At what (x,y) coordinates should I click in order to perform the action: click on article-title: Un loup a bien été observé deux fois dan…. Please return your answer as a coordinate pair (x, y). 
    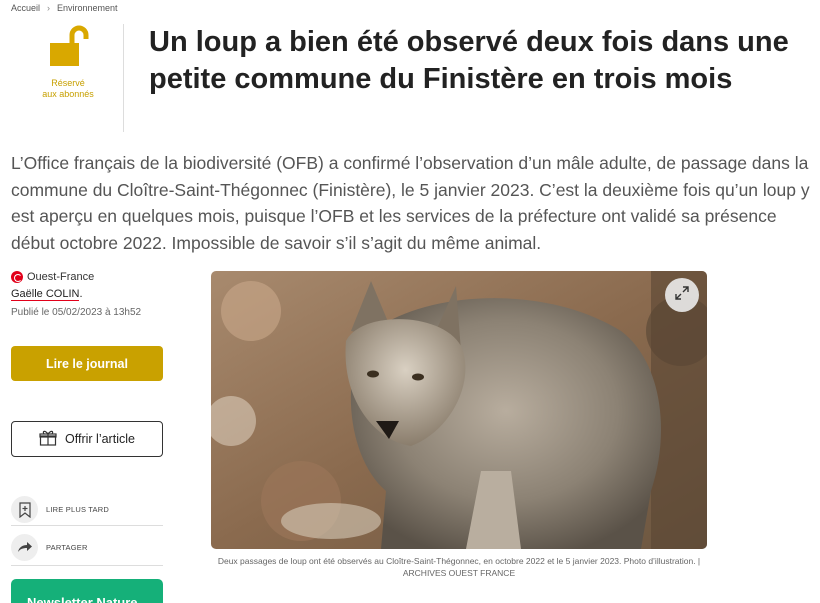
    Looking at the image, I should click on (469, 60).